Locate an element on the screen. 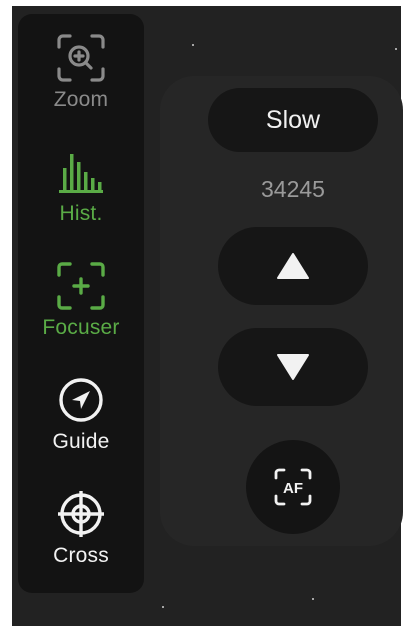 This screenshot has height=631, width=411. autofocus-label: AF is located at coordinates (293, 488).